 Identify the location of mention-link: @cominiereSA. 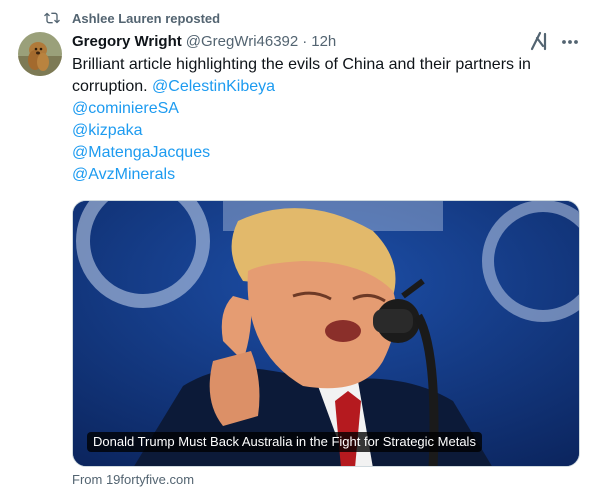
(328, 109).